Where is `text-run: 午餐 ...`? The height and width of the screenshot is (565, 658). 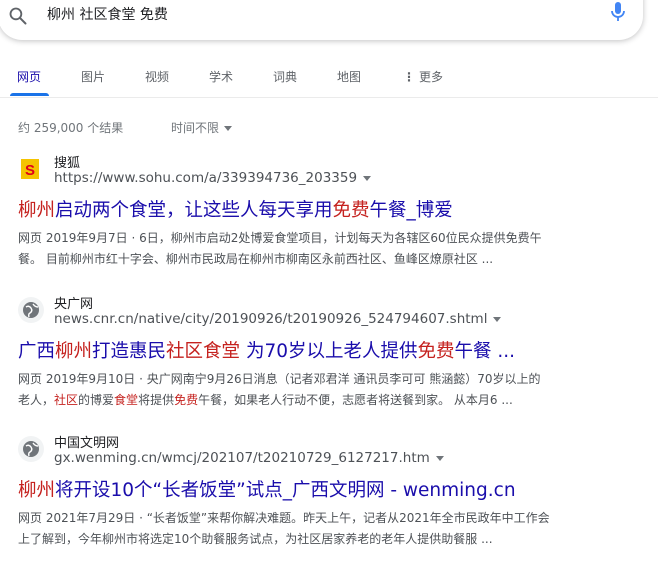 text-run: 午餐 ... is located at coordinates (485, 351).